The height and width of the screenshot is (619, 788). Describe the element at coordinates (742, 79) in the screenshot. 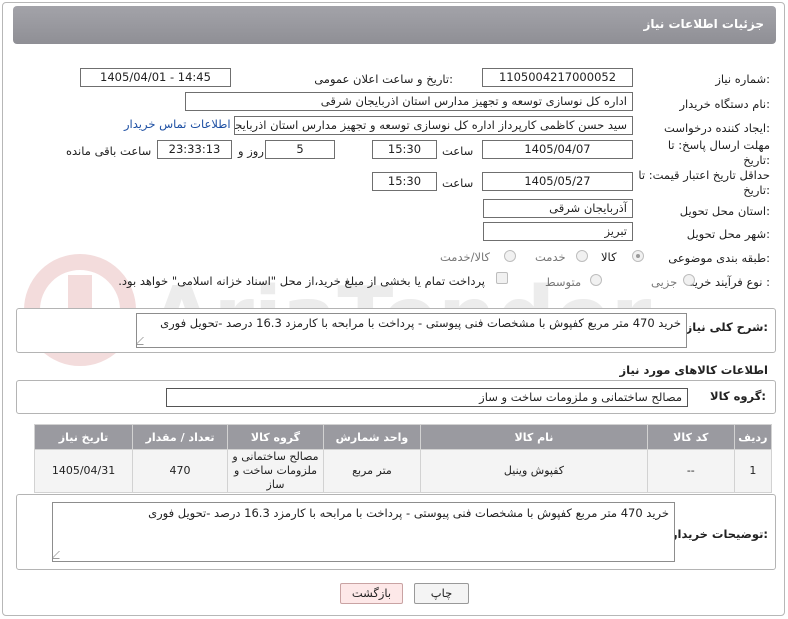

I see `need-number-label: شماره نیاز:` at that location.